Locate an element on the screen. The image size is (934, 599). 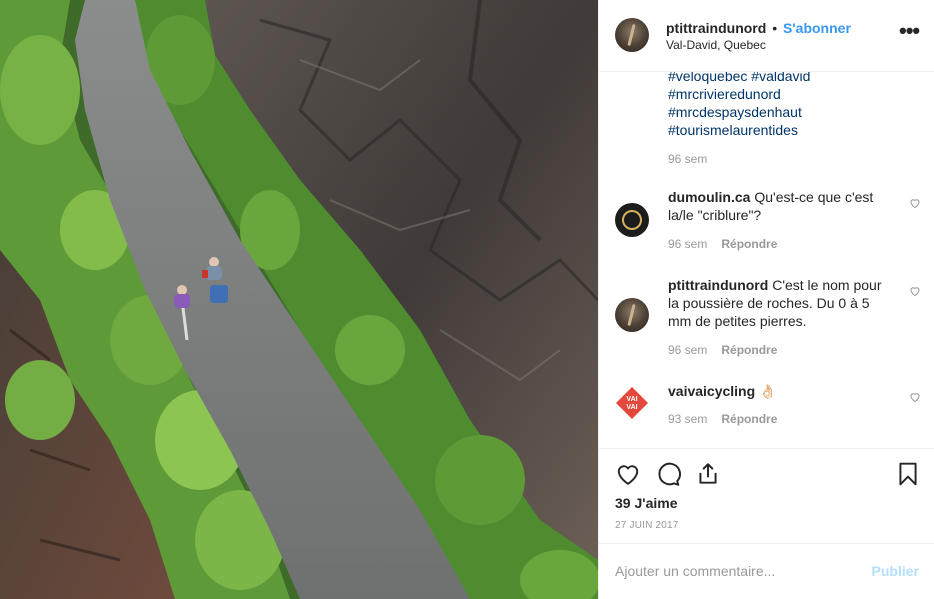
caption-meta: 96 sem is located at coordinates (687, 159).